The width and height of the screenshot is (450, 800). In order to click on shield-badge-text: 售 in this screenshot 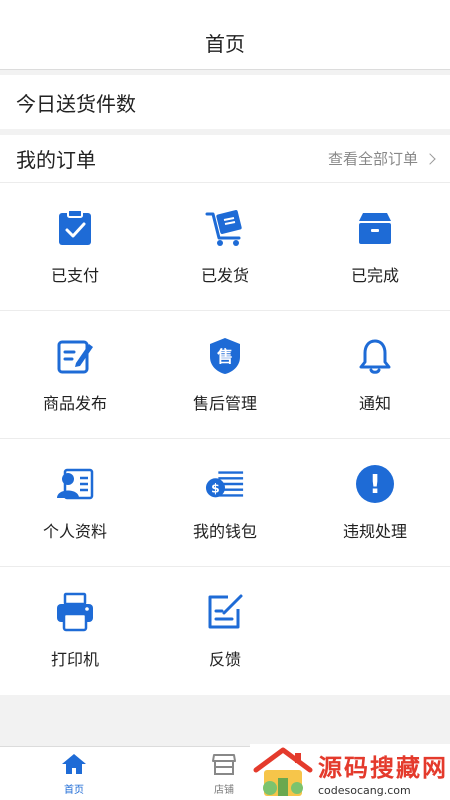, I will do `click(225, 356)`.